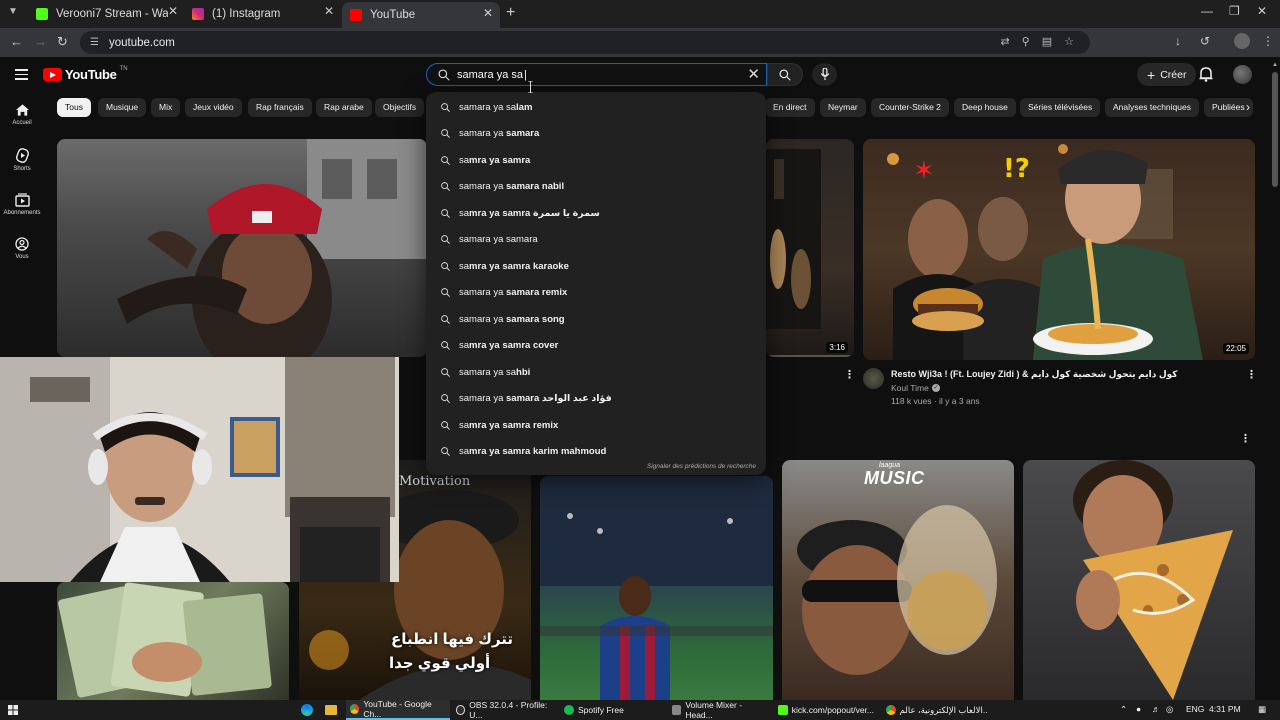  I want to click on suggestion-item: samra ya samra cover, so click(596, 346).